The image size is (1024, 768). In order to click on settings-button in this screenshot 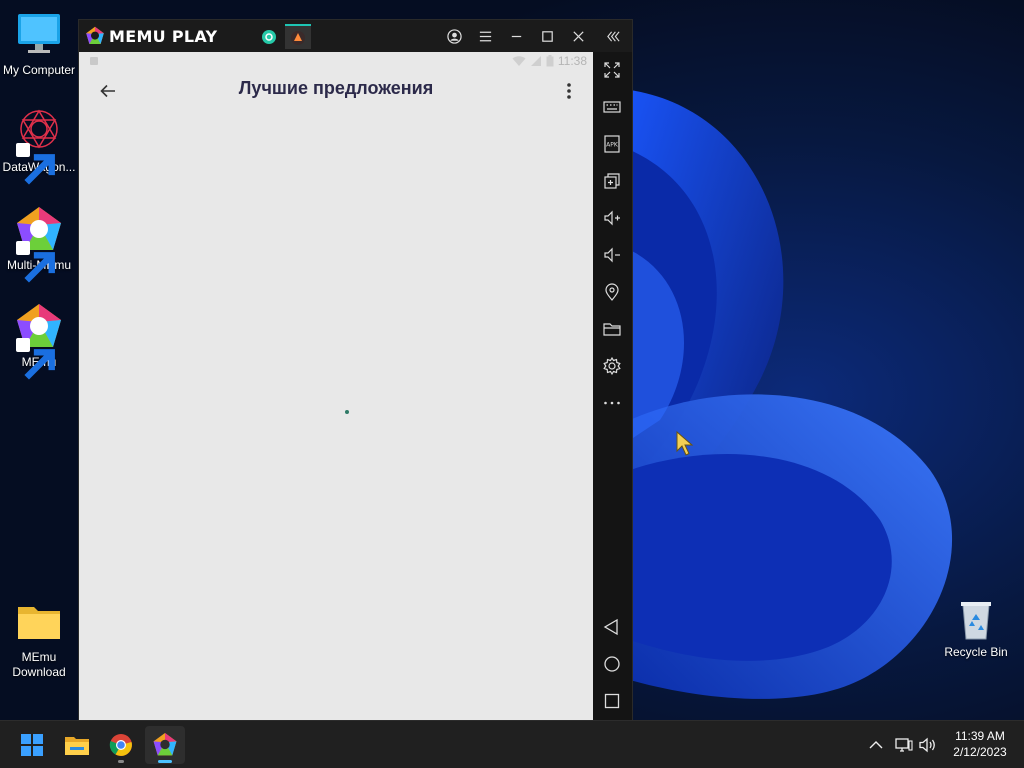, I will do `click(612, 366)`.